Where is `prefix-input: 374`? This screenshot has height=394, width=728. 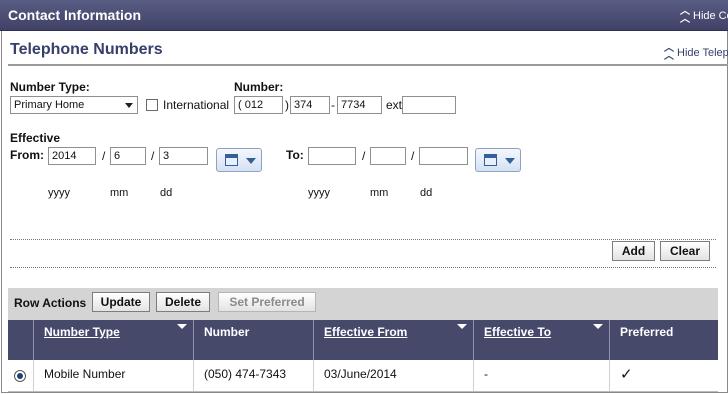 prefix-input: 374 is located at coordinates (310, 105).